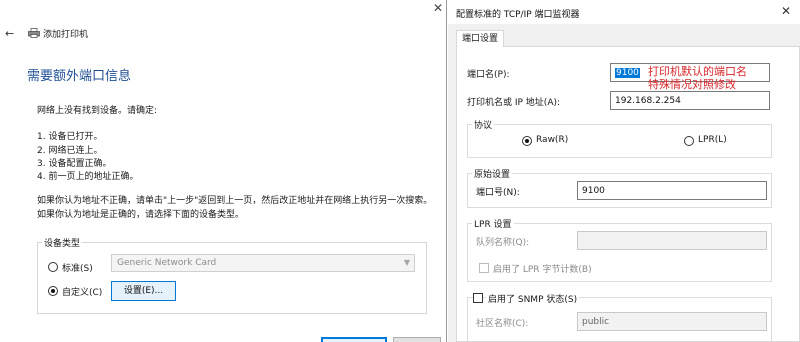  I want to click on snmp-checkbox, so click(478, 298).